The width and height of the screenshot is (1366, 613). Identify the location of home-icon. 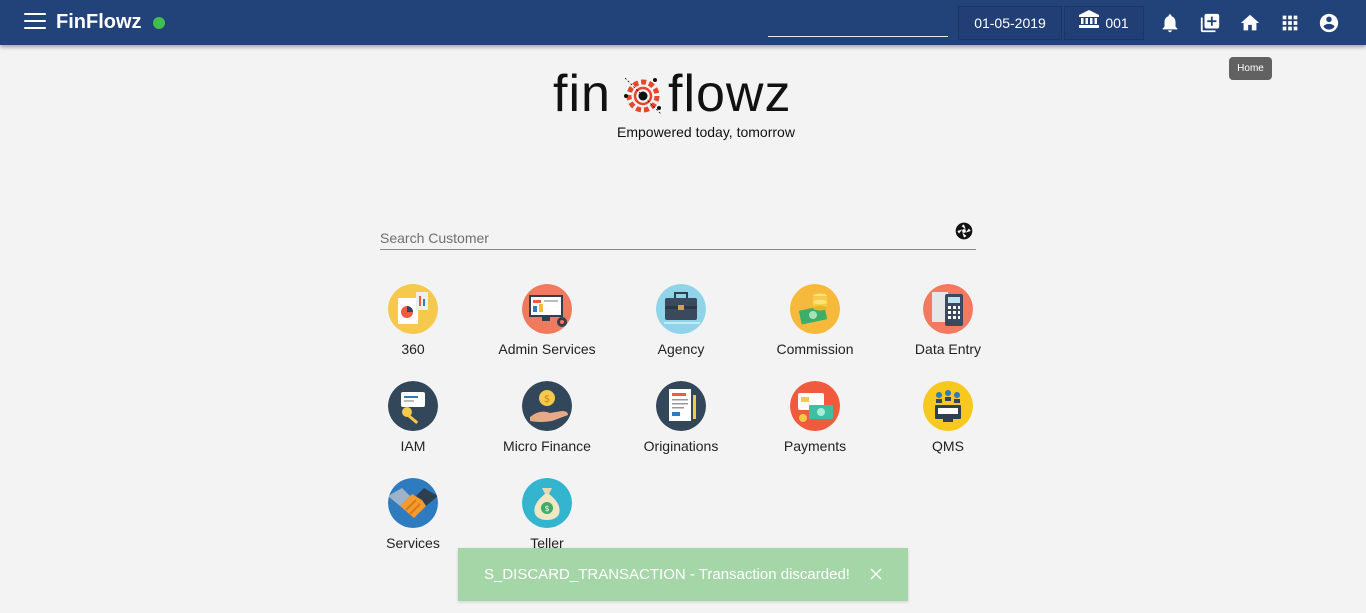
(1250, 23).